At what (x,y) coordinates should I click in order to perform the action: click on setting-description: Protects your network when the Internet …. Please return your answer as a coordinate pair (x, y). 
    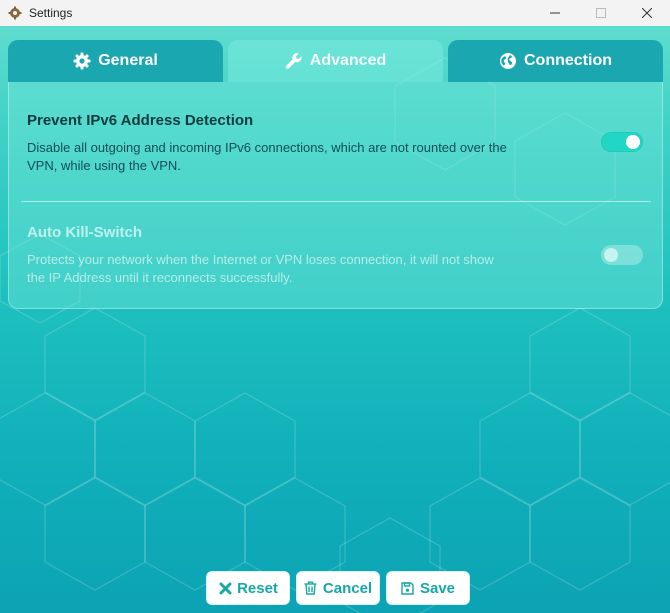
    Looking at the image, I should click on (260, 268).